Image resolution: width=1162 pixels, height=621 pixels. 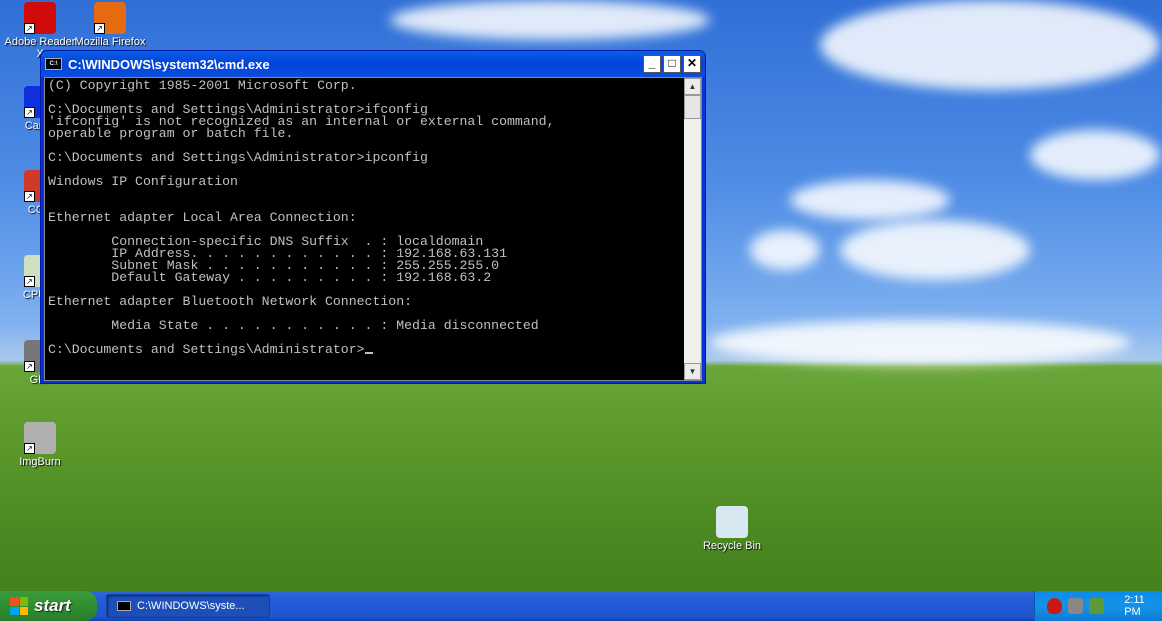 I want to click on maximize-button: □, so click(x=672, y=64).